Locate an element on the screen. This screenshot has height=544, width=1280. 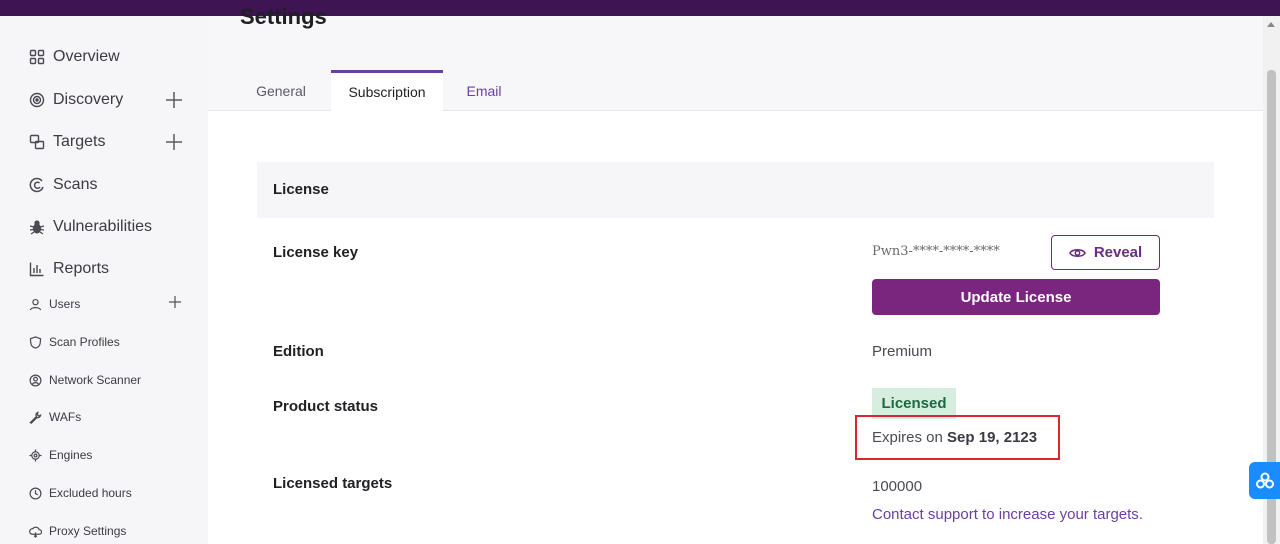
floating-assistant-button is located at coordinates (1264, 480).